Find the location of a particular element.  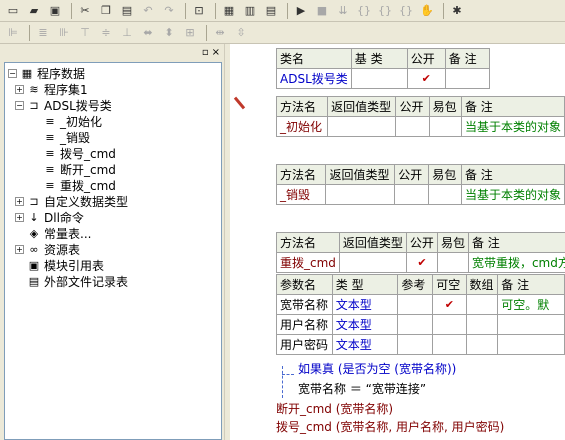

h-space-icon: ⇹ is located at coordinates (220, 33).